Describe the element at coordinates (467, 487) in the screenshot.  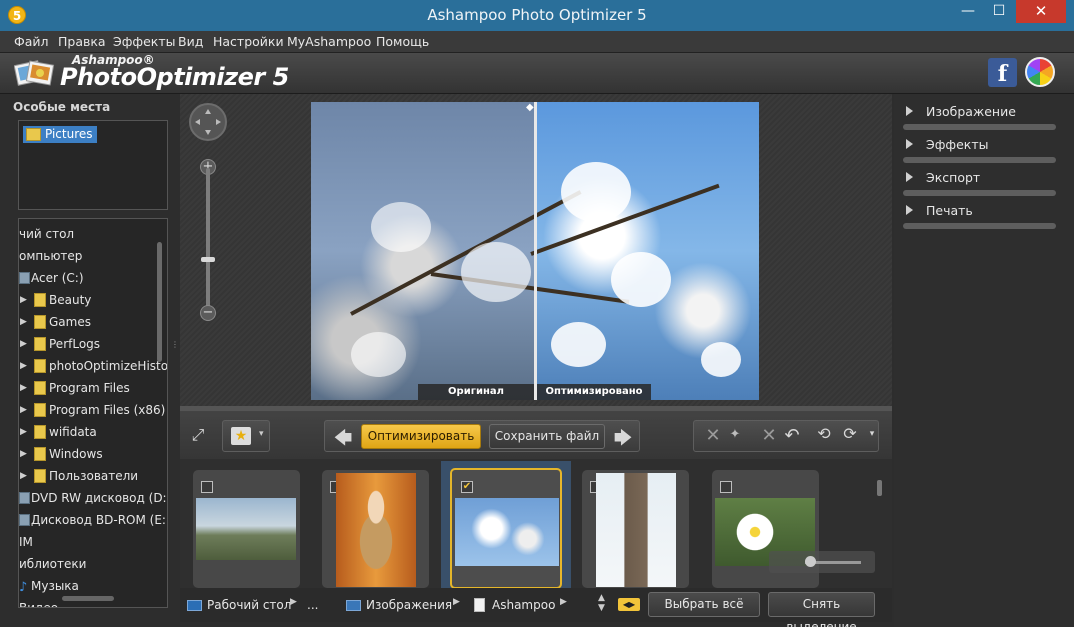
I see `thumbnail-checkbox: ✔` at that location.